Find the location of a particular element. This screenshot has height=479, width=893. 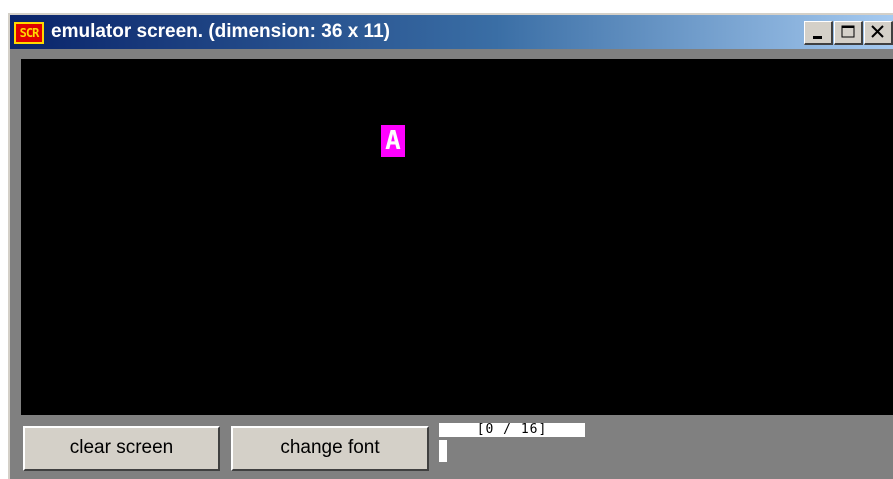

app-icon-label: SCR is located at coordinates (29, 33).